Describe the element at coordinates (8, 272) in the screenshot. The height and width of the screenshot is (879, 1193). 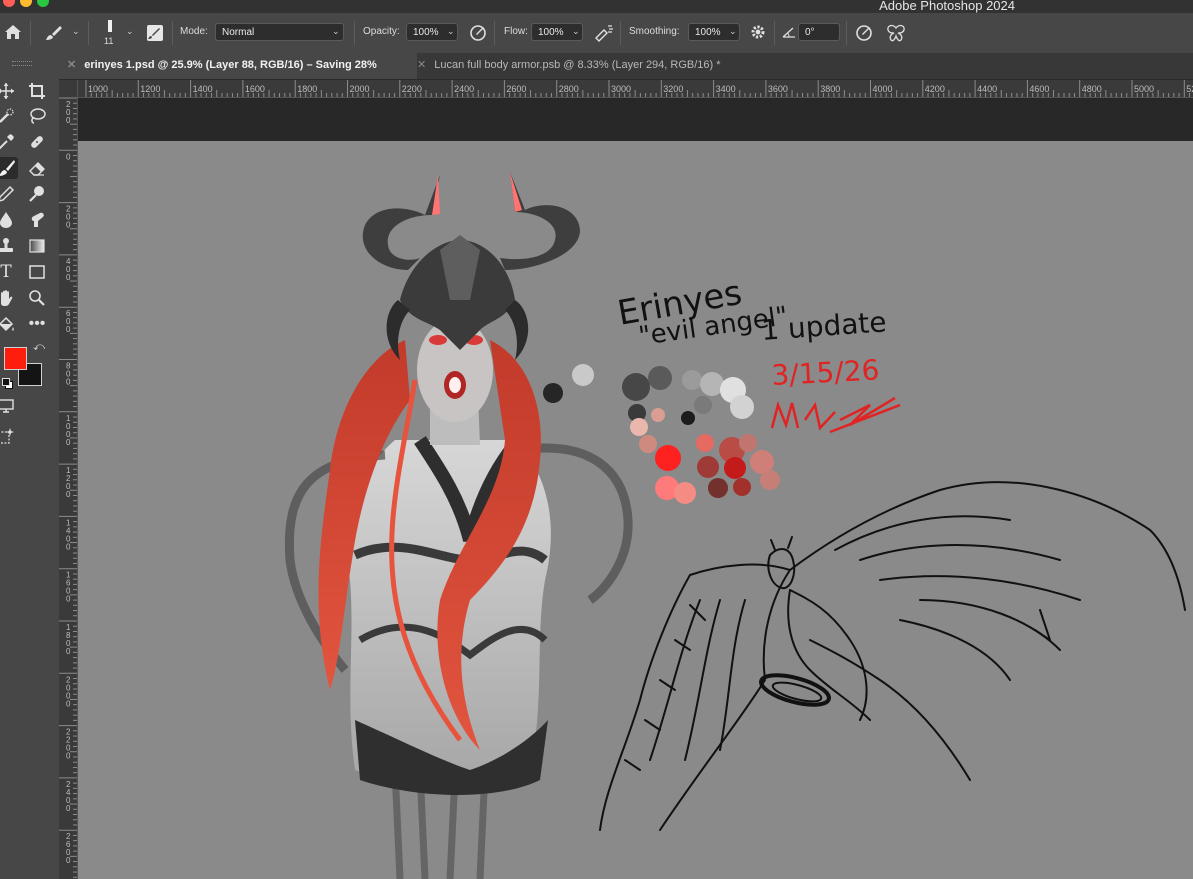
I see `type-icon: T` at that location.